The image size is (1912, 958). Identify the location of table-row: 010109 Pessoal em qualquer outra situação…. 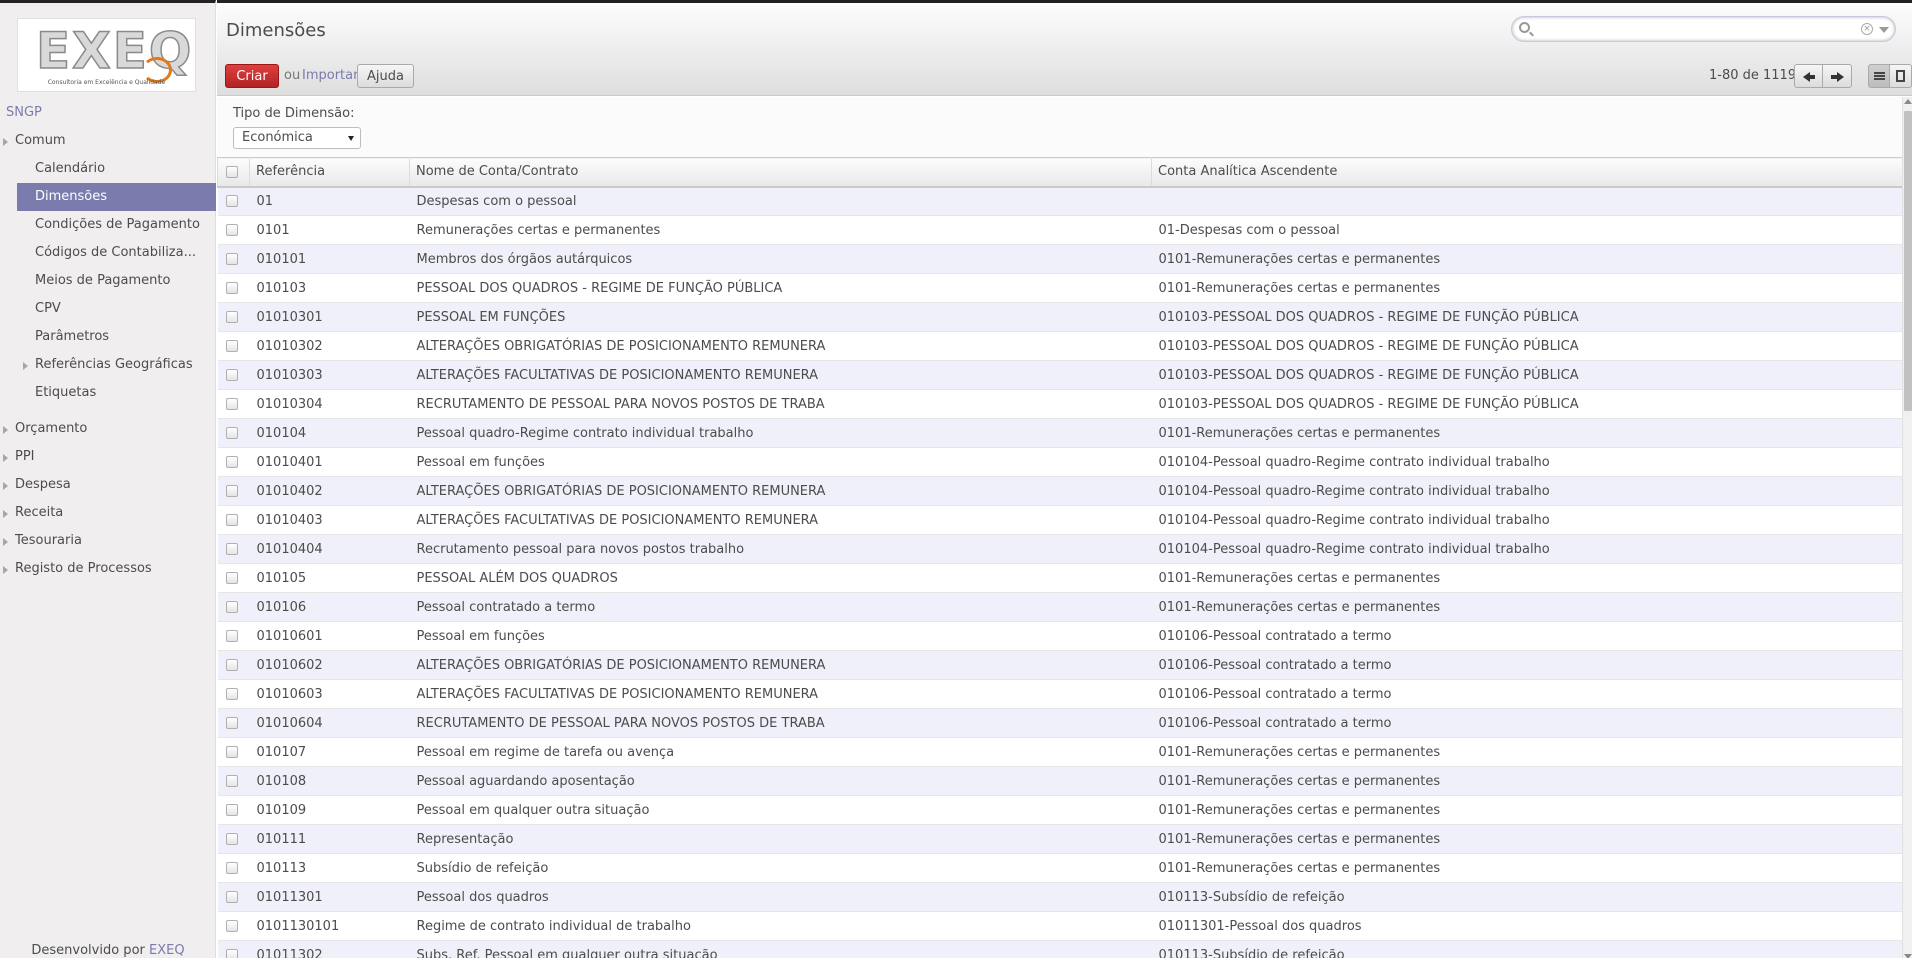
(1059, 810).